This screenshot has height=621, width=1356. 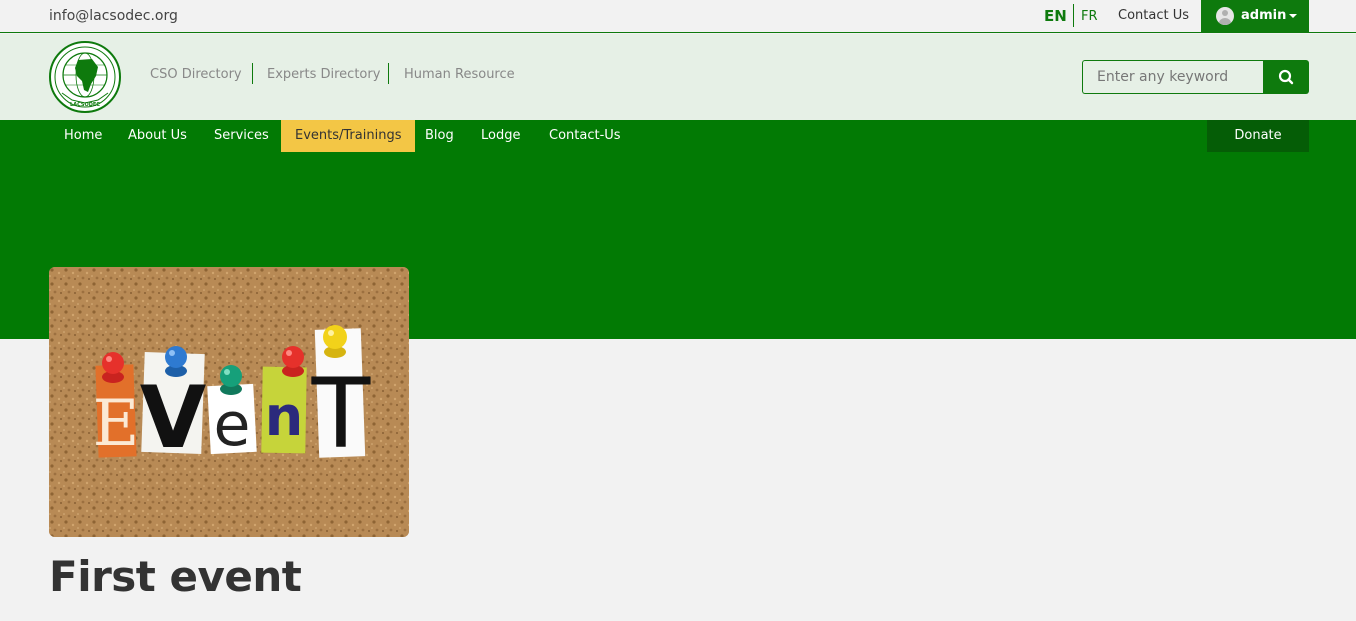 What do you see at coordinates (1055, 16) in the screenshot?
I see `language-en-link: EN` at bounding box center [1055, 16].